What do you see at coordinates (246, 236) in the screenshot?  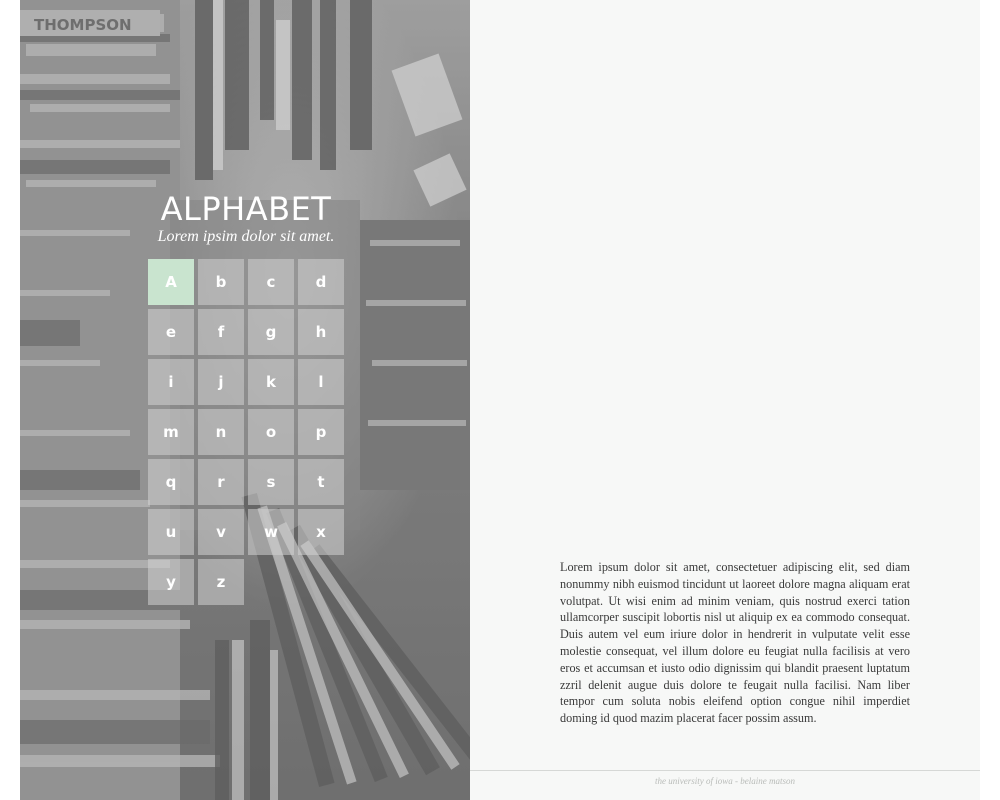 I see `page-subtitle: Lorem ipsim dolor sit amet.` at bounding box center [246, 236].